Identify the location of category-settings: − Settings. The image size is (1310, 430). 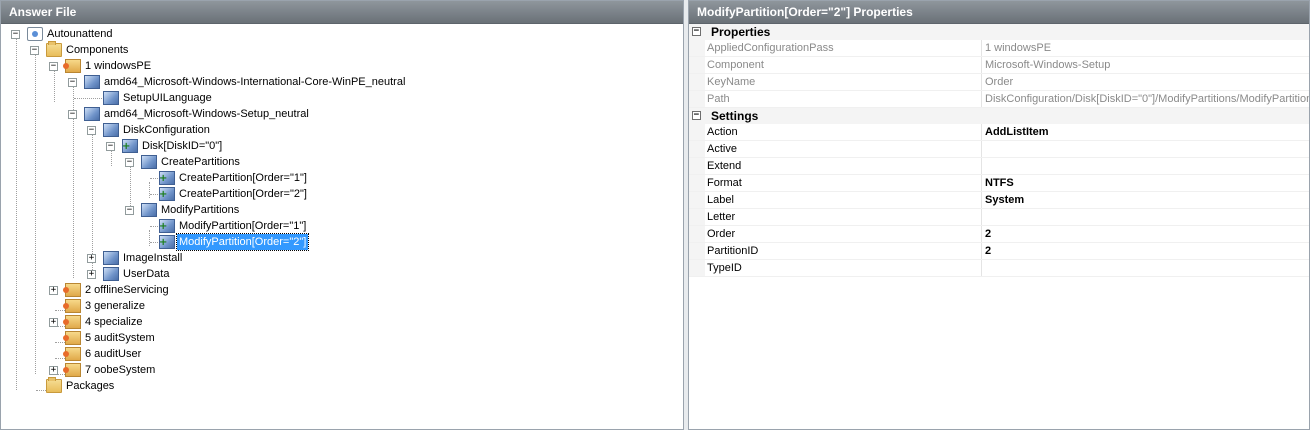
(999, 116).